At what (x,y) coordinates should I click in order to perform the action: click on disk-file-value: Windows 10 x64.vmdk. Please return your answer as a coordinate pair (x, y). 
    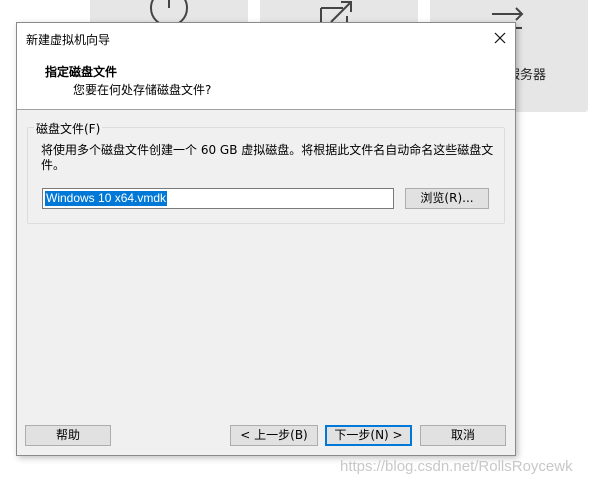
    Looking at the image, I should click on (106, 198).